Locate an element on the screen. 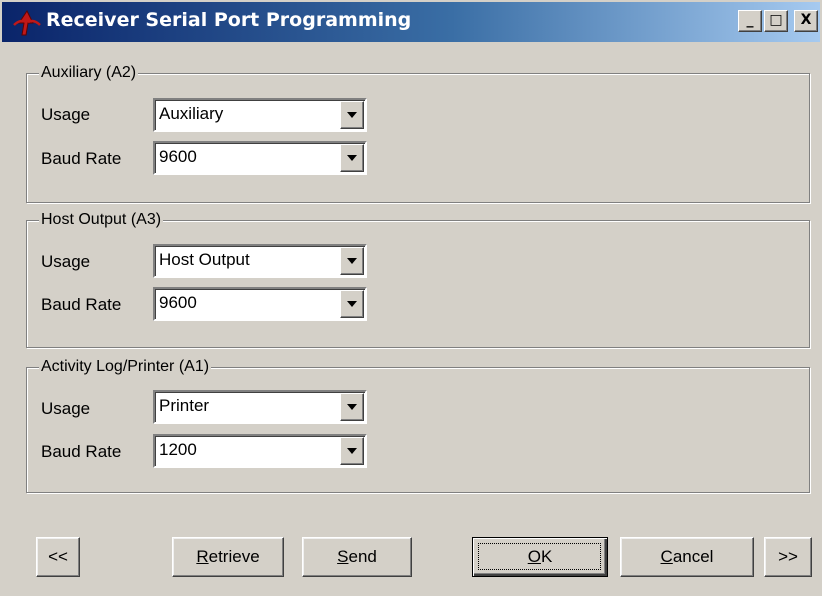 Image resolution: width=822 pixels, height=596 pixels. retrieve-button: Retrieve is located at coordinates (228, 557).